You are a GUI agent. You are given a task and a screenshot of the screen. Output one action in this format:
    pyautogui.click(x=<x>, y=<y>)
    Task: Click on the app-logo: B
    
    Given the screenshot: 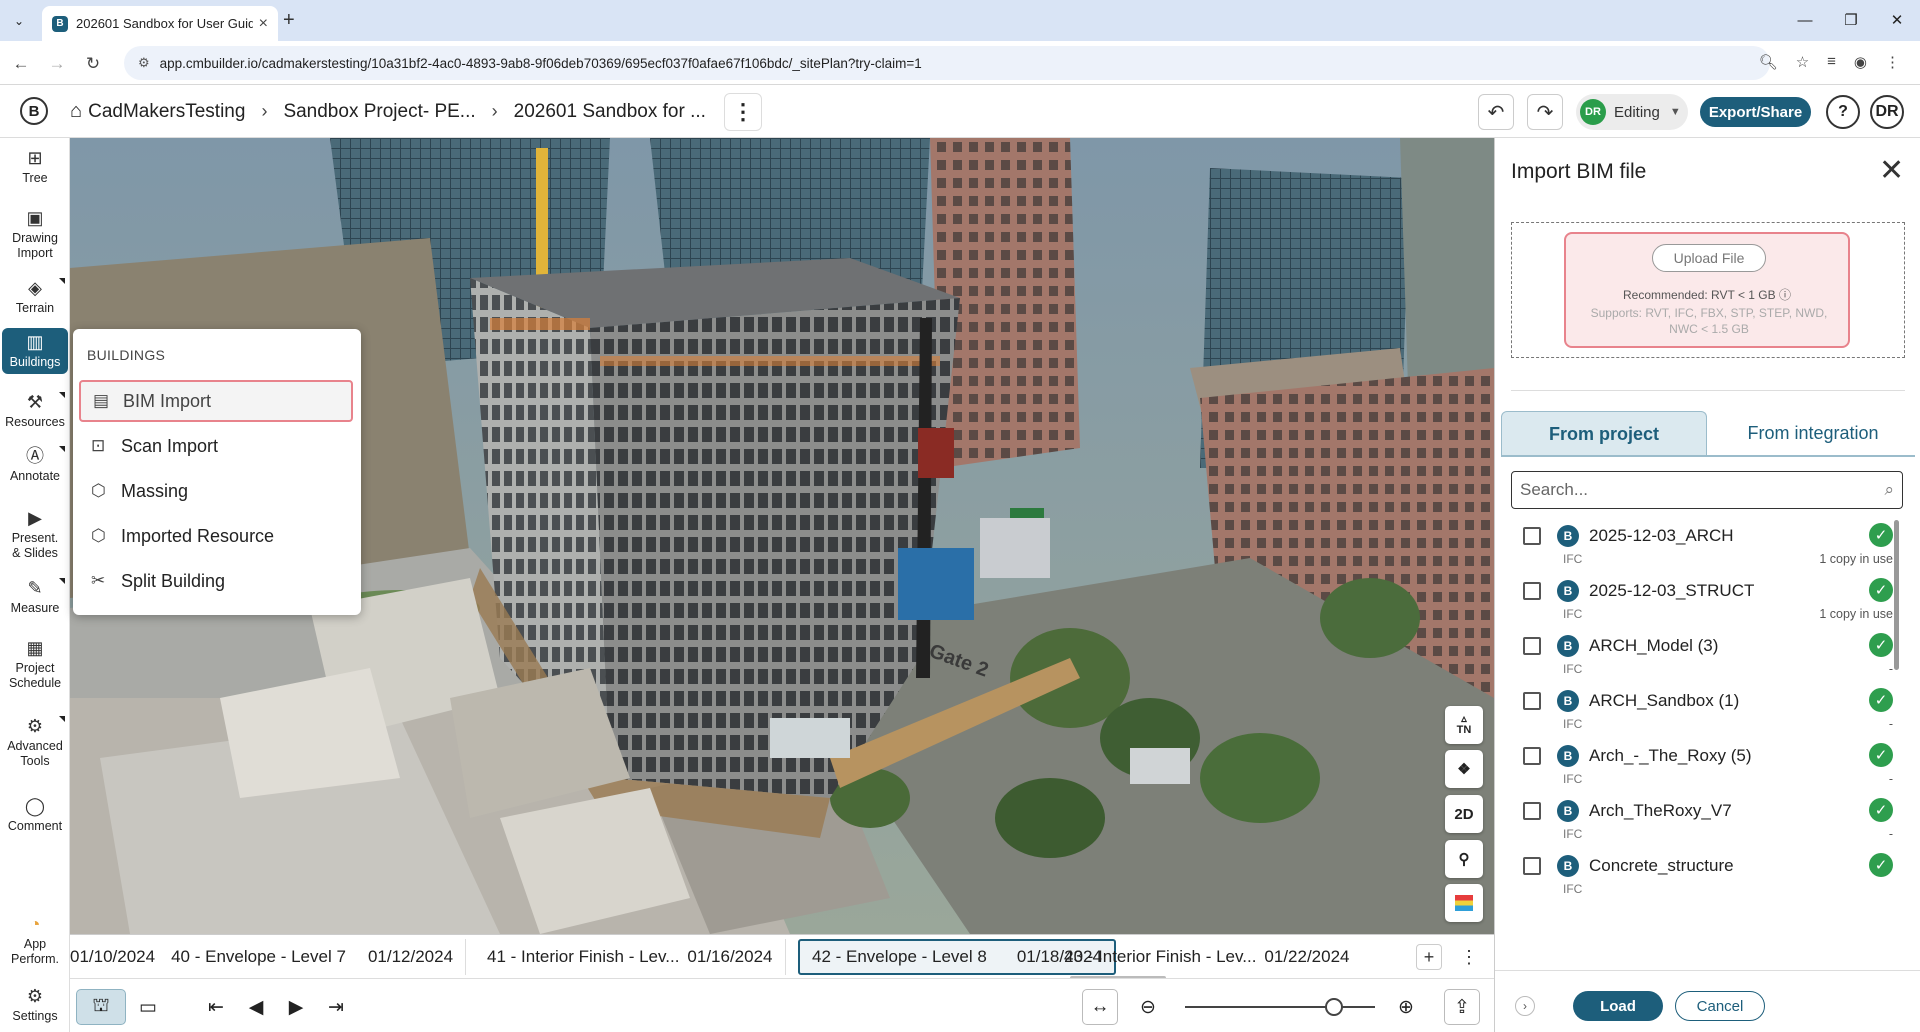 What is the action you would take?
    pyautogui.click(x=34, y=111)
    